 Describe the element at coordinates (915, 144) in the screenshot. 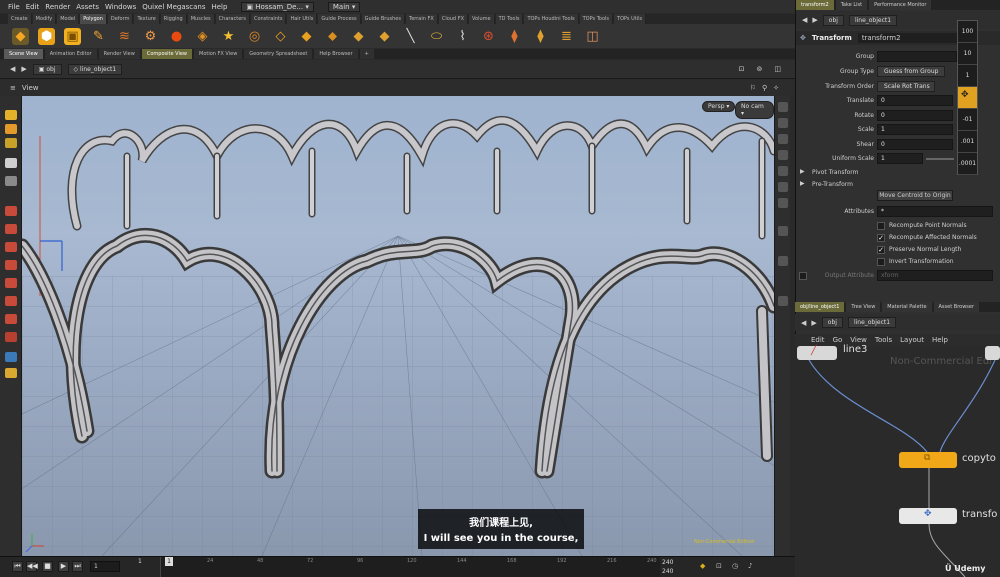

I see `shear-field: 0` at that location.